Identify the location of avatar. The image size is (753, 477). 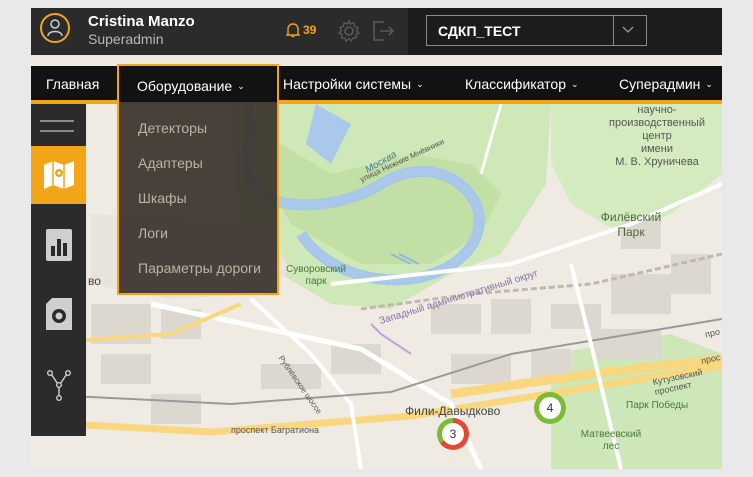
(55, 28).